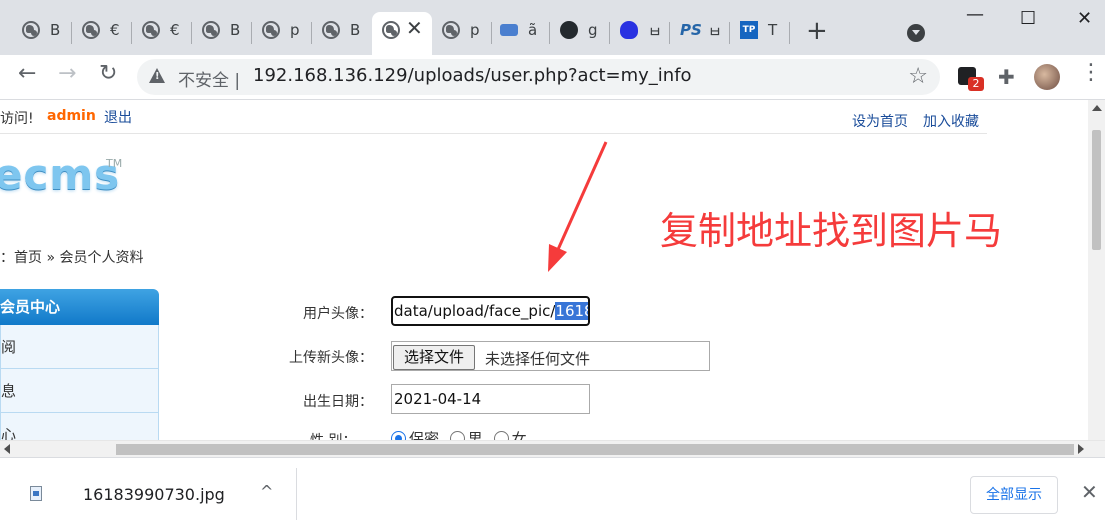 The width and height of the screenshot is (1105, 529). Describe the element at coordinates (691, 30) in the screenshot. I see `ps-icon: PS` at that location.